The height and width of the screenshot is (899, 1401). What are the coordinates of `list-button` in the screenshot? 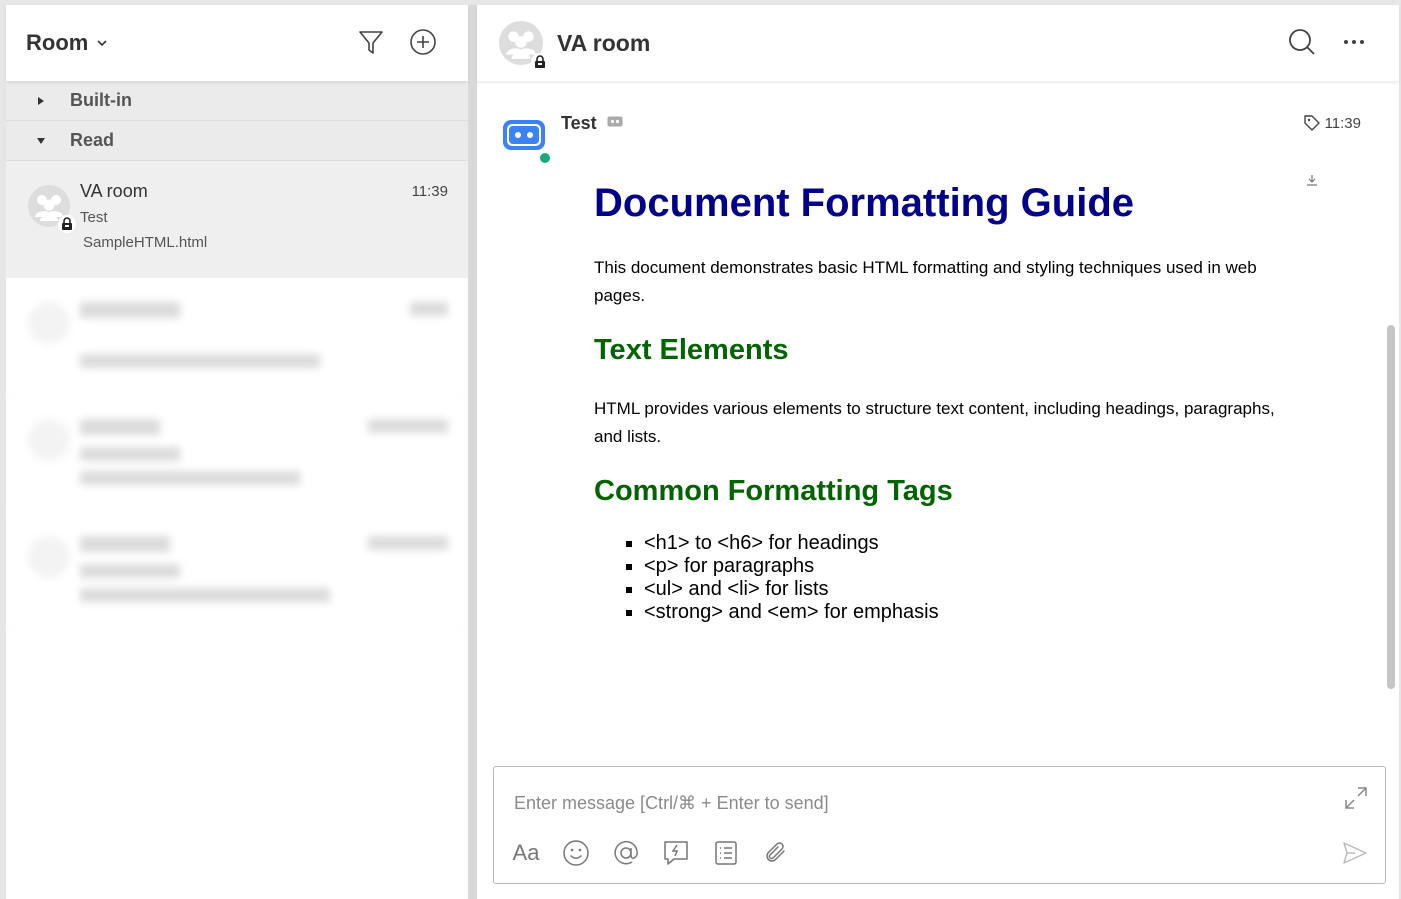 It's located at (726, 853).